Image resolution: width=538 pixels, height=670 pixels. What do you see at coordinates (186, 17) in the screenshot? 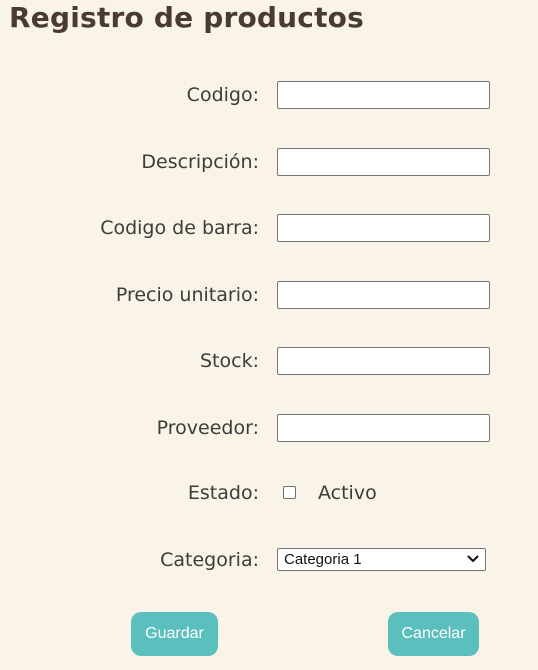
I see `page-title: Registro de productos` at bounding box center [186, 17].